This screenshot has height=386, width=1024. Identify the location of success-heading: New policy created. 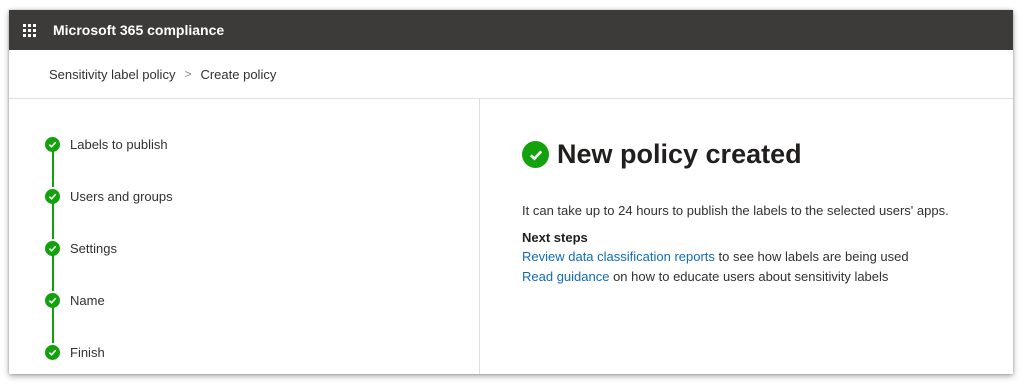
(662, 154).